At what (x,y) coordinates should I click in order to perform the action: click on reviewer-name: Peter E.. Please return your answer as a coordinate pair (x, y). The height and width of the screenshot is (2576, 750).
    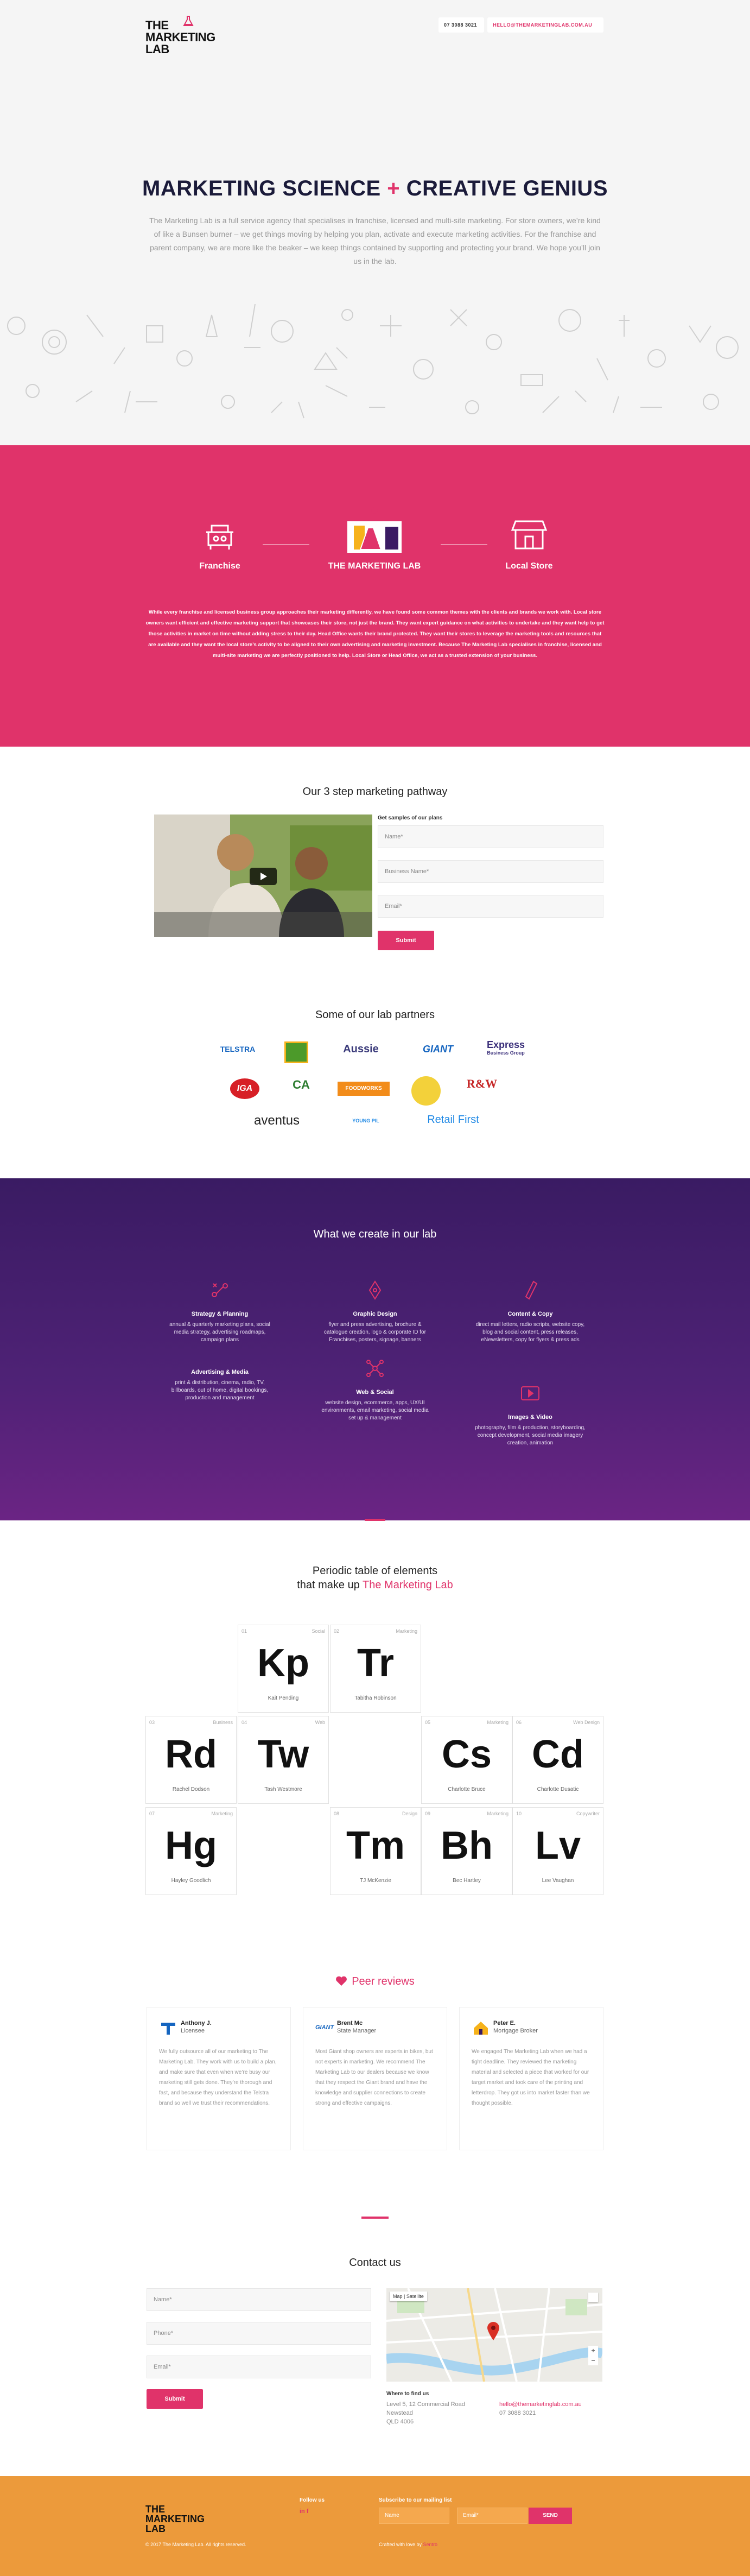
    Looking at the image, I should click on (504, 2023).